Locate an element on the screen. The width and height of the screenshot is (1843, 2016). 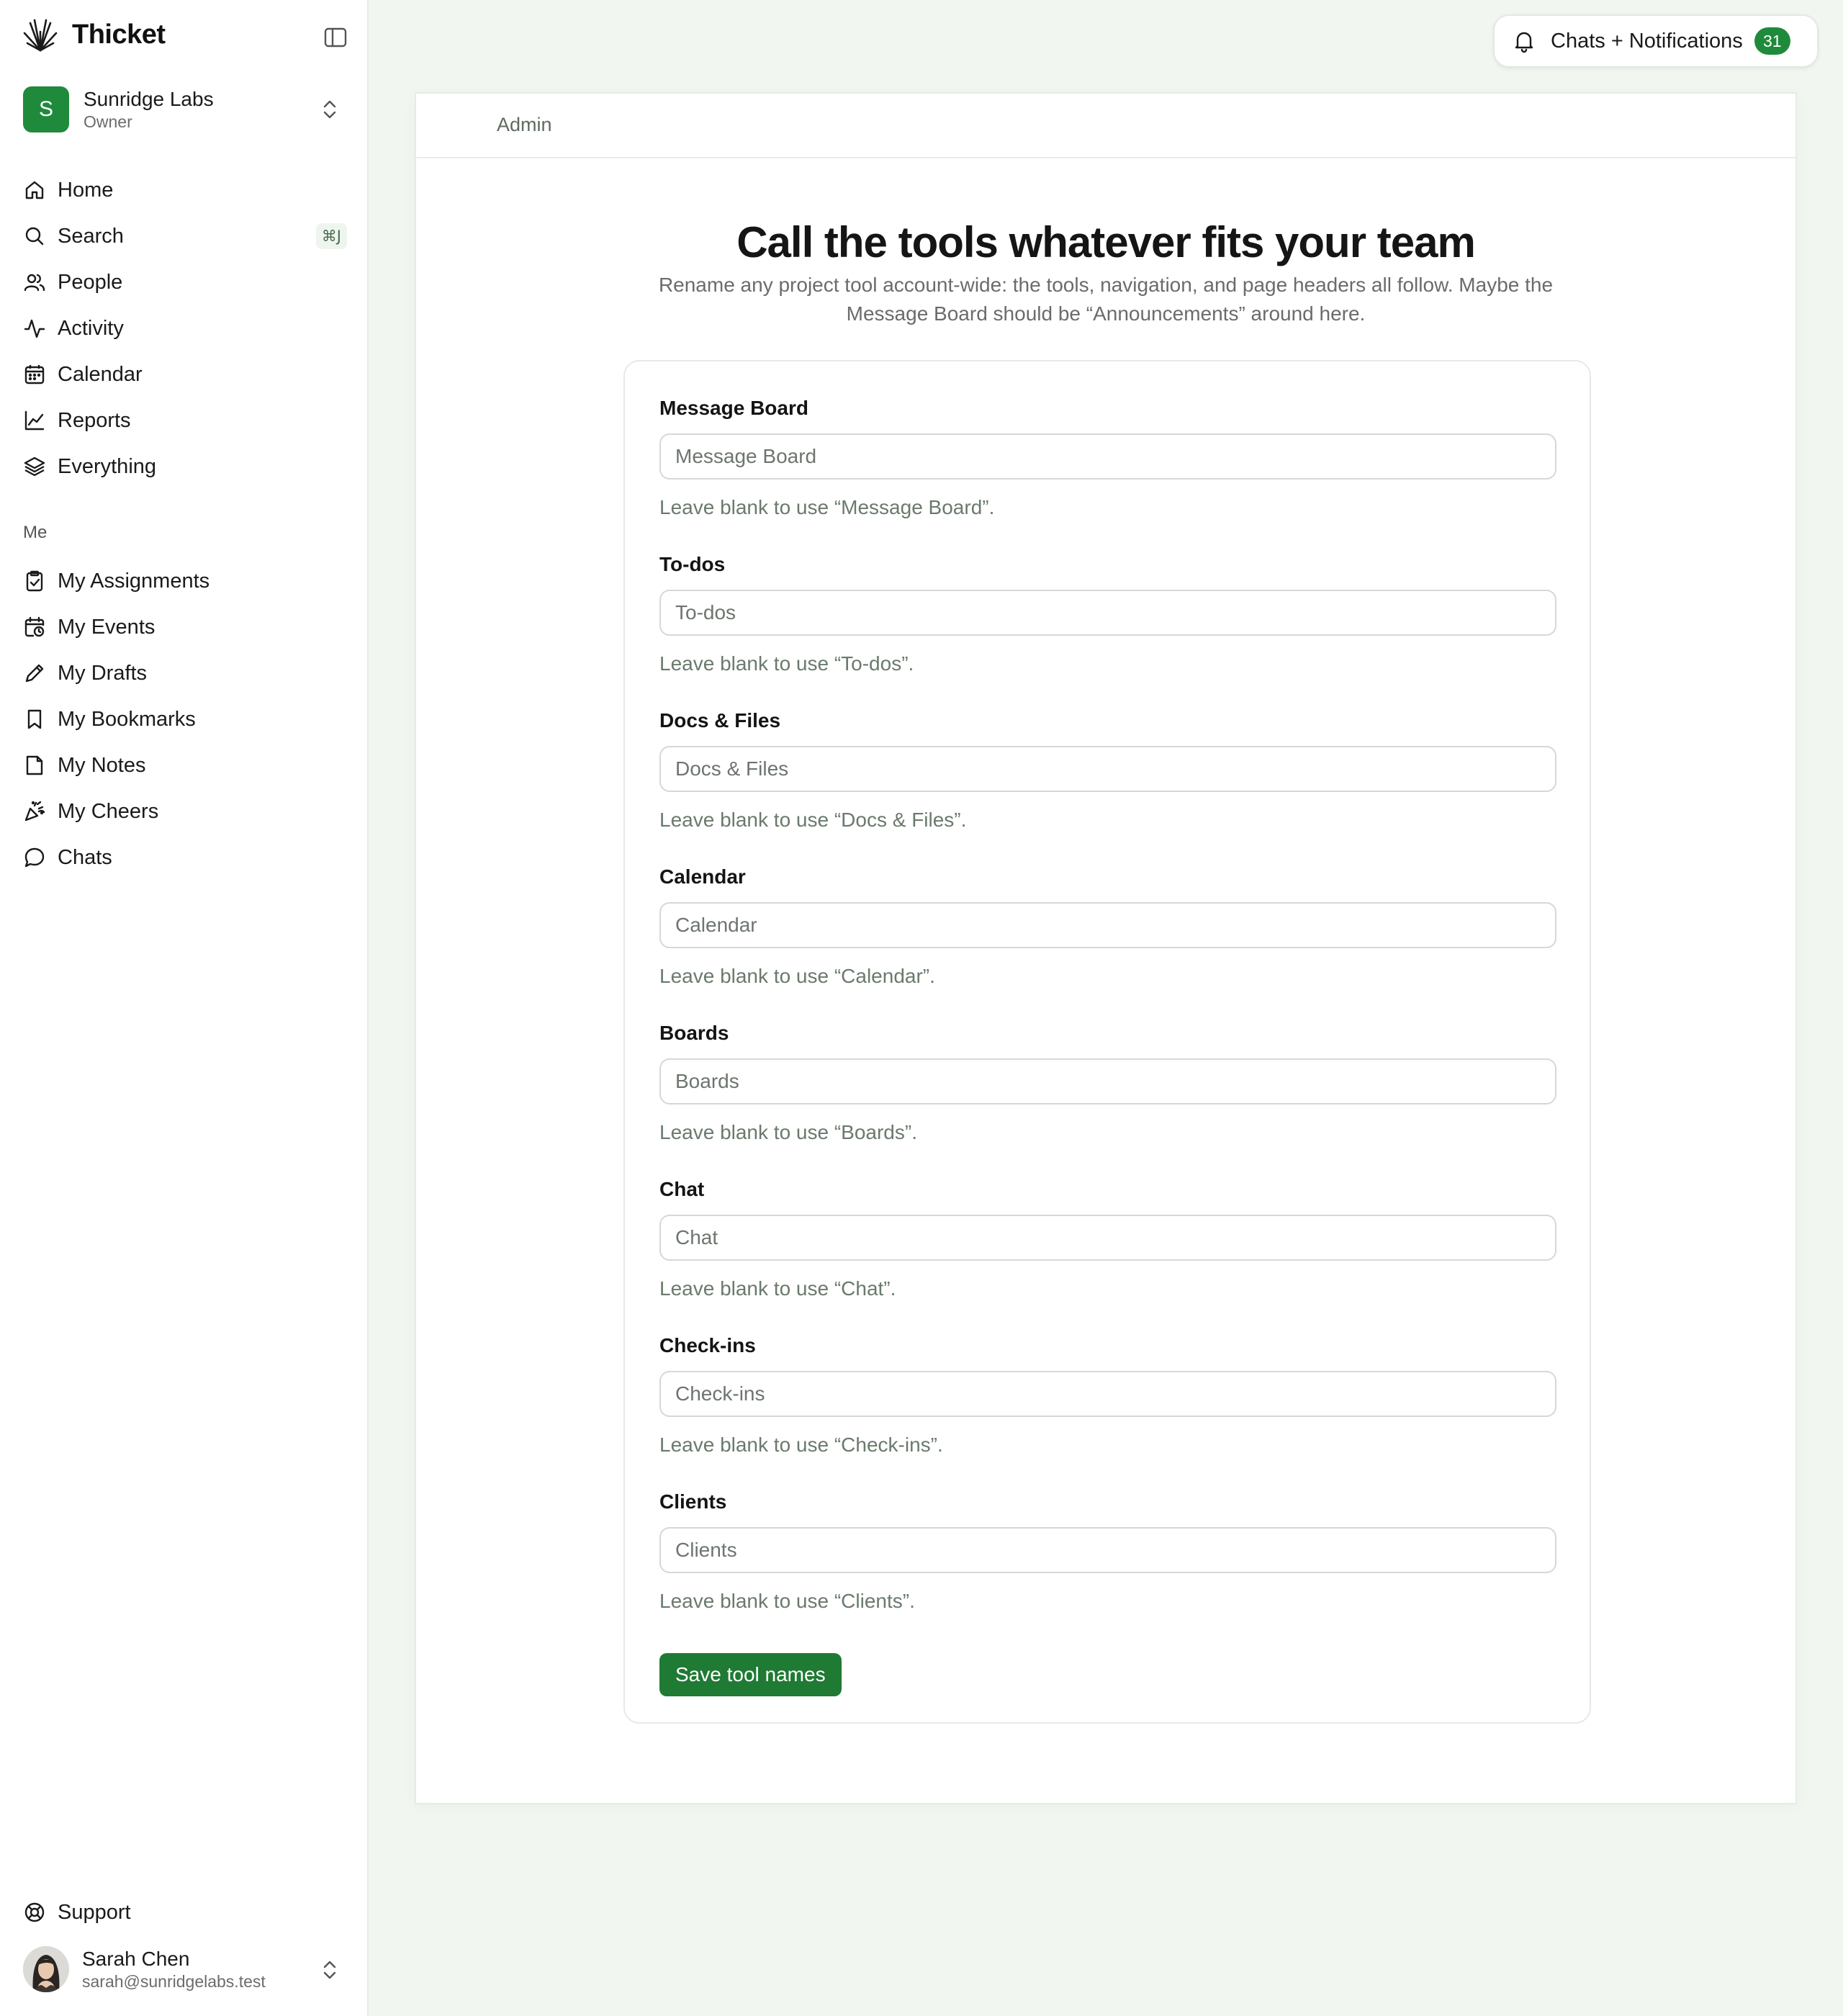
boards-input is located at coordinates (1107, 1081).